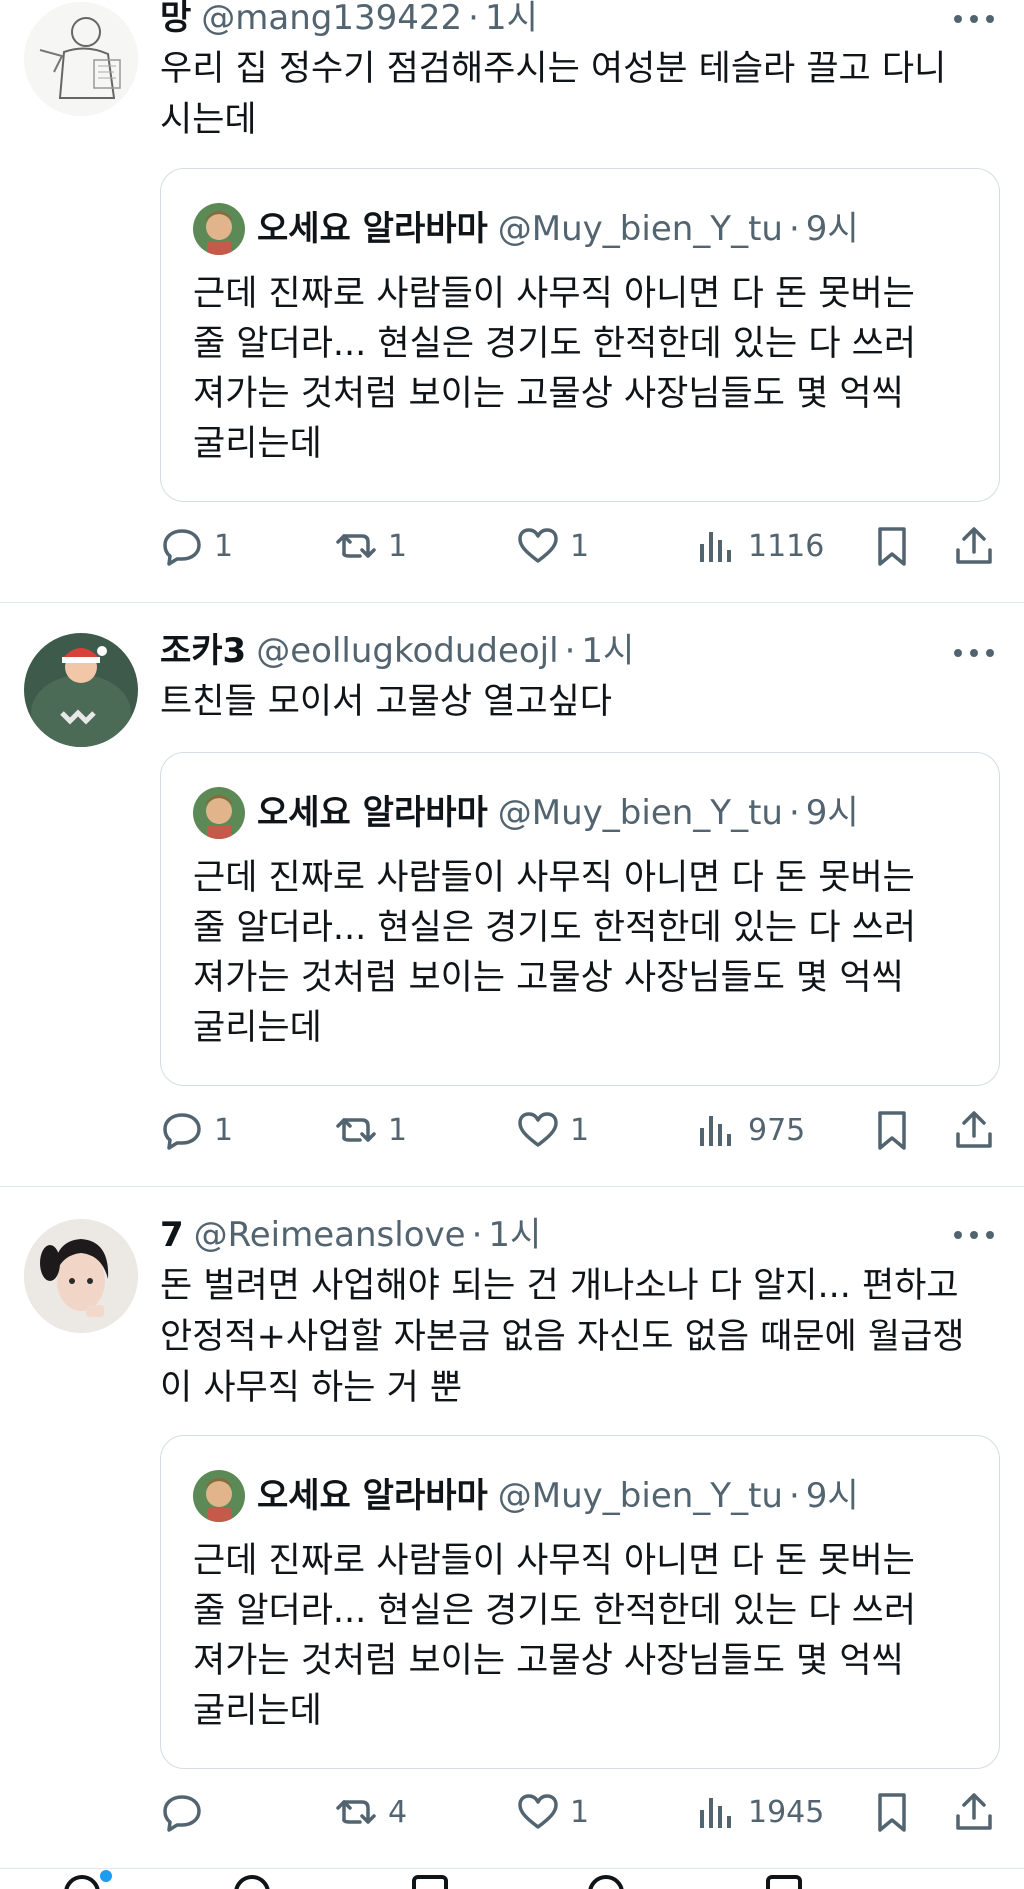  Describe the element at coordinates (786, 1812) in the screenshot. I see `view-count: 1945` at that location.